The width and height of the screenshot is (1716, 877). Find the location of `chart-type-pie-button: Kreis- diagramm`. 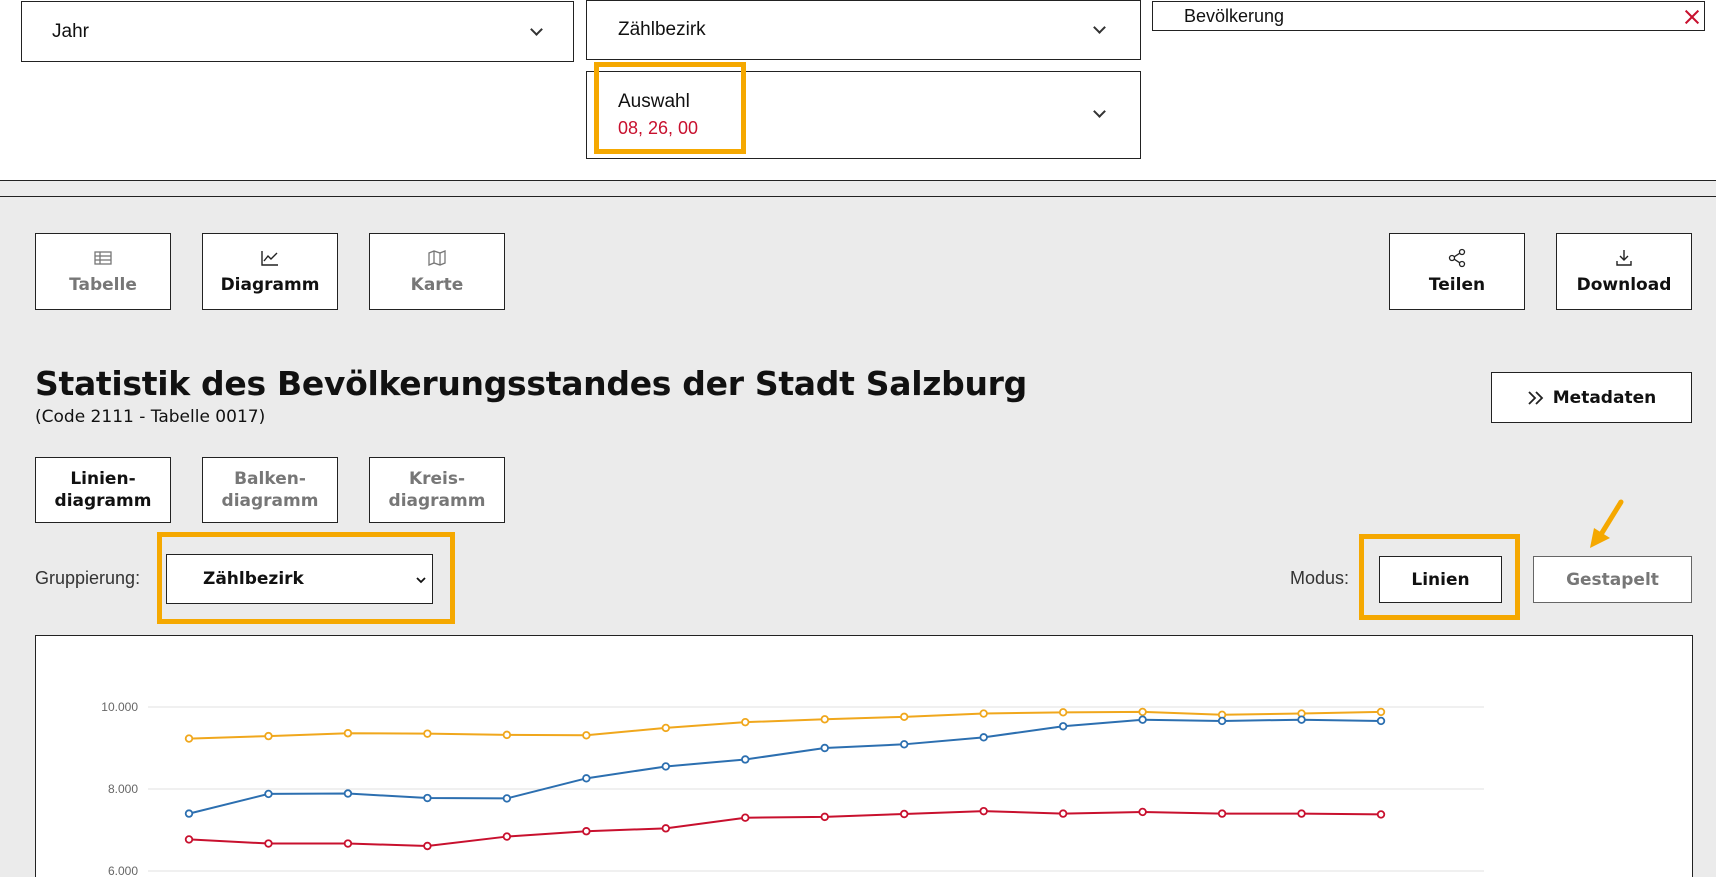

chart-type-pie-button: Kreis- diagramm is located at coordinates (437, 490).